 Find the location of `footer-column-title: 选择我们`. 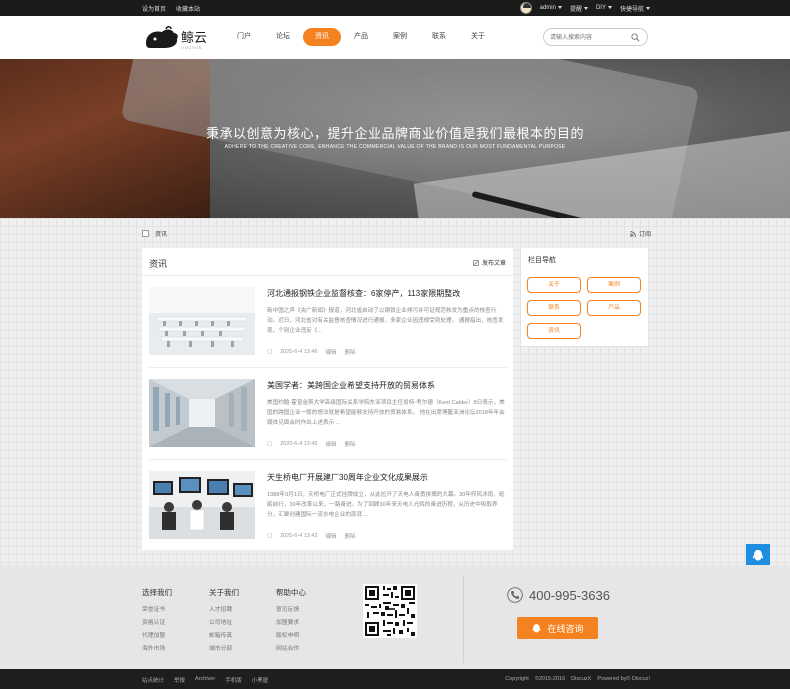

footer-column-title: 选择我们 is located at coordinates (157, 592).